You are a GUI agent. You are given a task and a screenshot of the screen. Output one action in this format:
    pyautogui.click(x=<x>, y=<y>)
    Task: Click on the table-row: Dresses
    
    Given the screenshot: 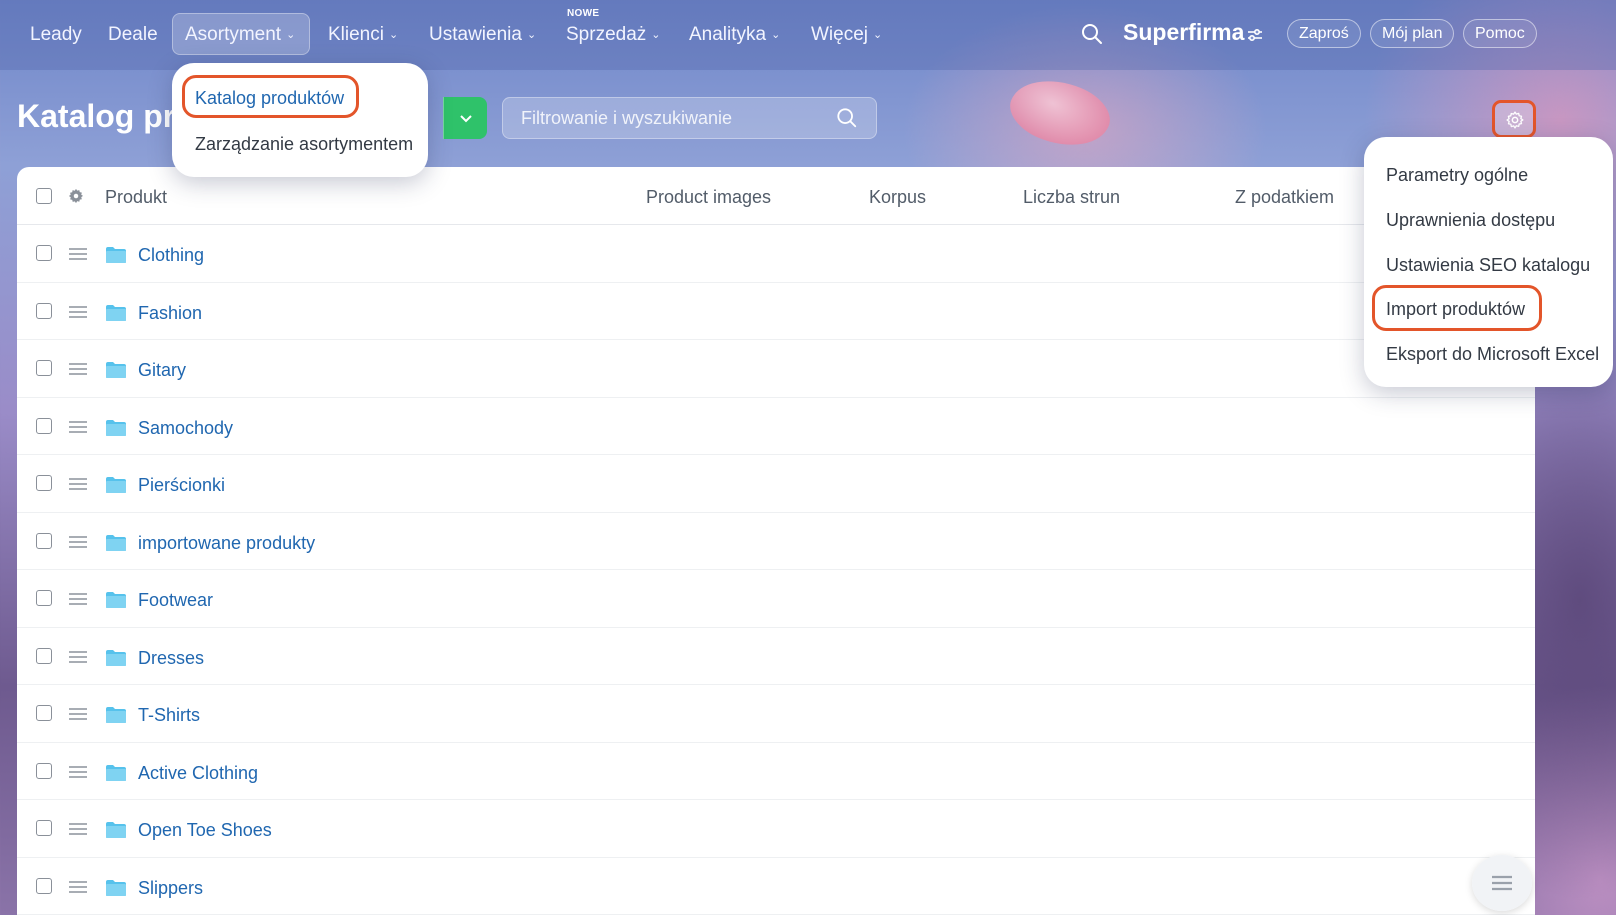 What is the action you would take?
    pyautogui.click(x=776, y=656)
    